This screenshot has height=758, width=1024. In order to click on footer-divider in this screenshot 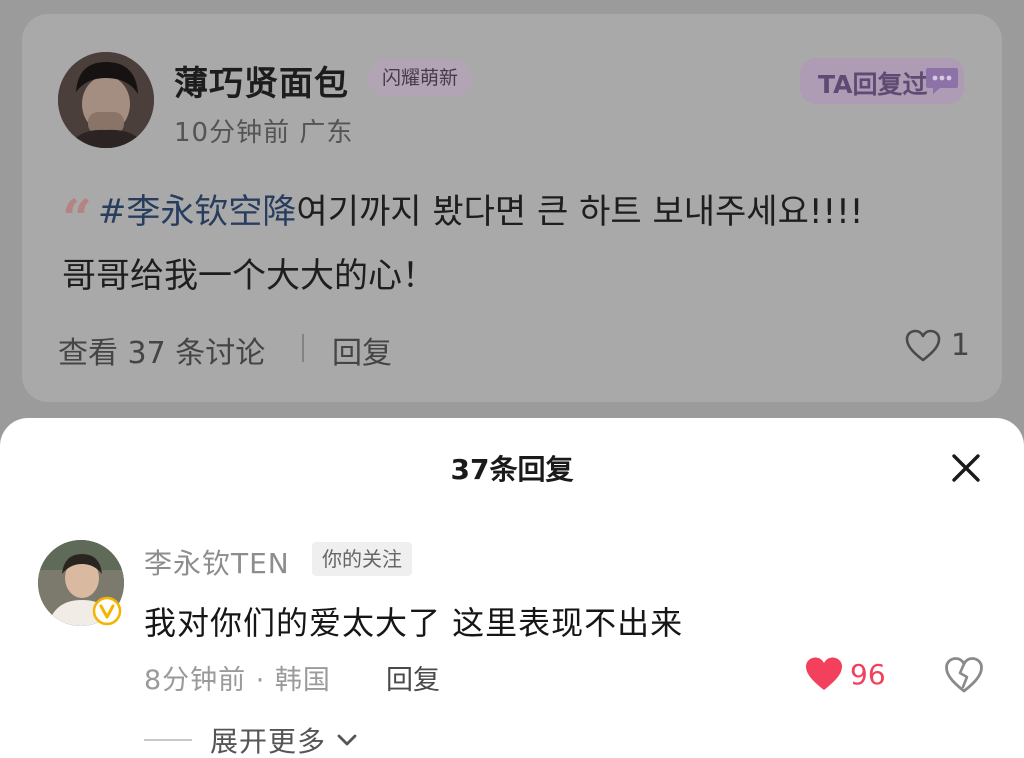, I will do `click(303, 348)`.